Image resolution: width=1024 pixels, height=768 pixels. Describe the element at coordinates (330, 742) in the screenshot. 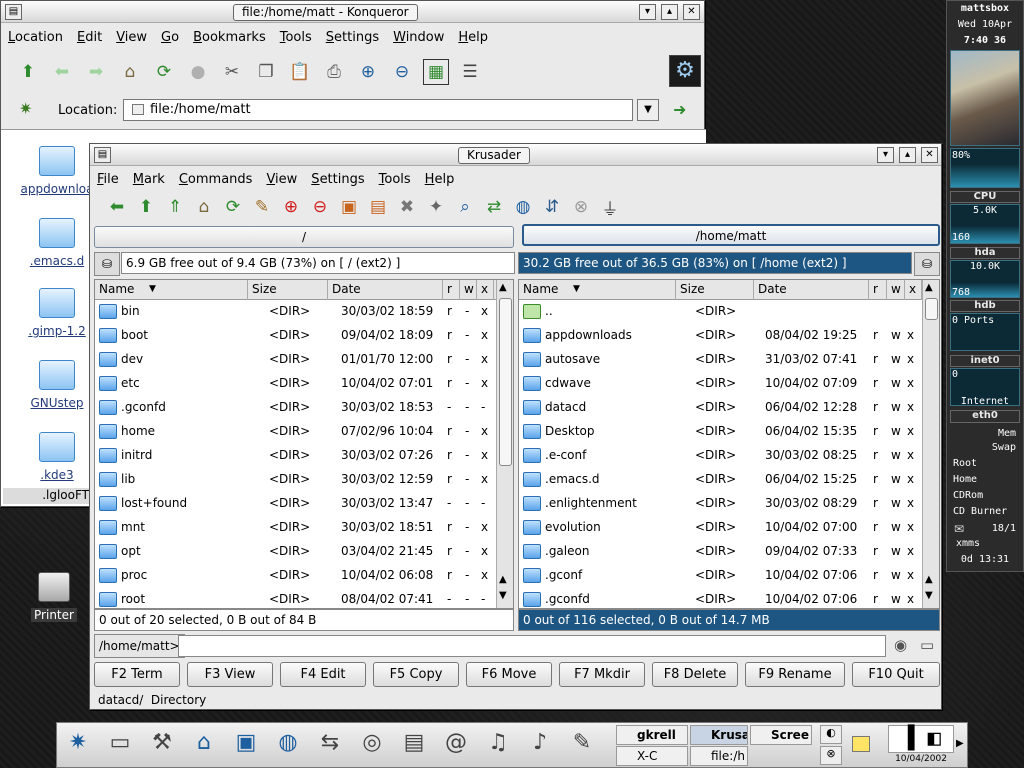

I see `network-icon: ⇆` at that location.